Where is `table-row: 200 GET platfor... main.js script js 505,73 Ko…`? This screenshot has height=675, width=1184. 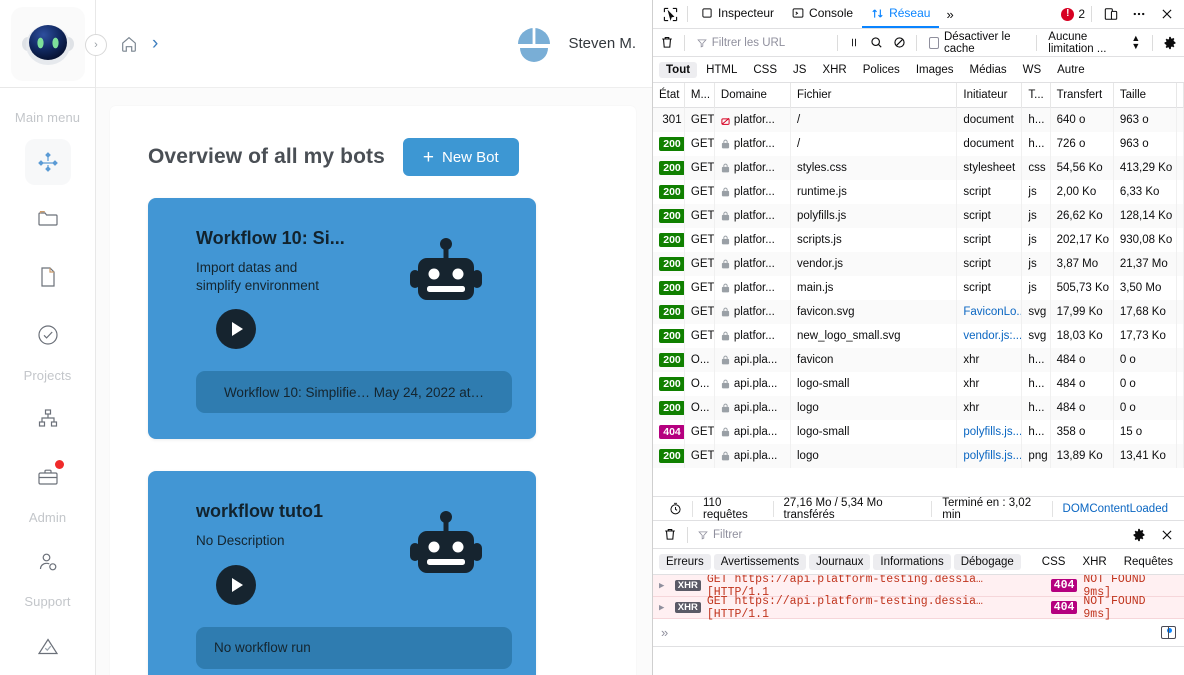
table-row: 200 GET platfor... main.js script js 505,73 Ko… is located at coordinates (918, 288).